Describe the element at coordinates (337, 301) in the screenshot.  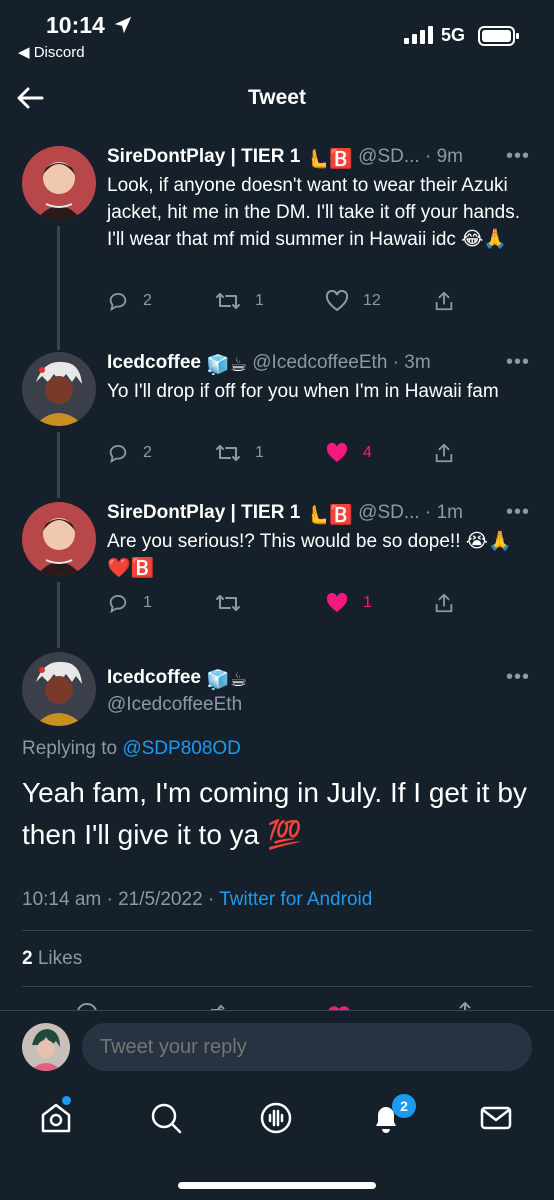
I see `heart-icon` at that location.